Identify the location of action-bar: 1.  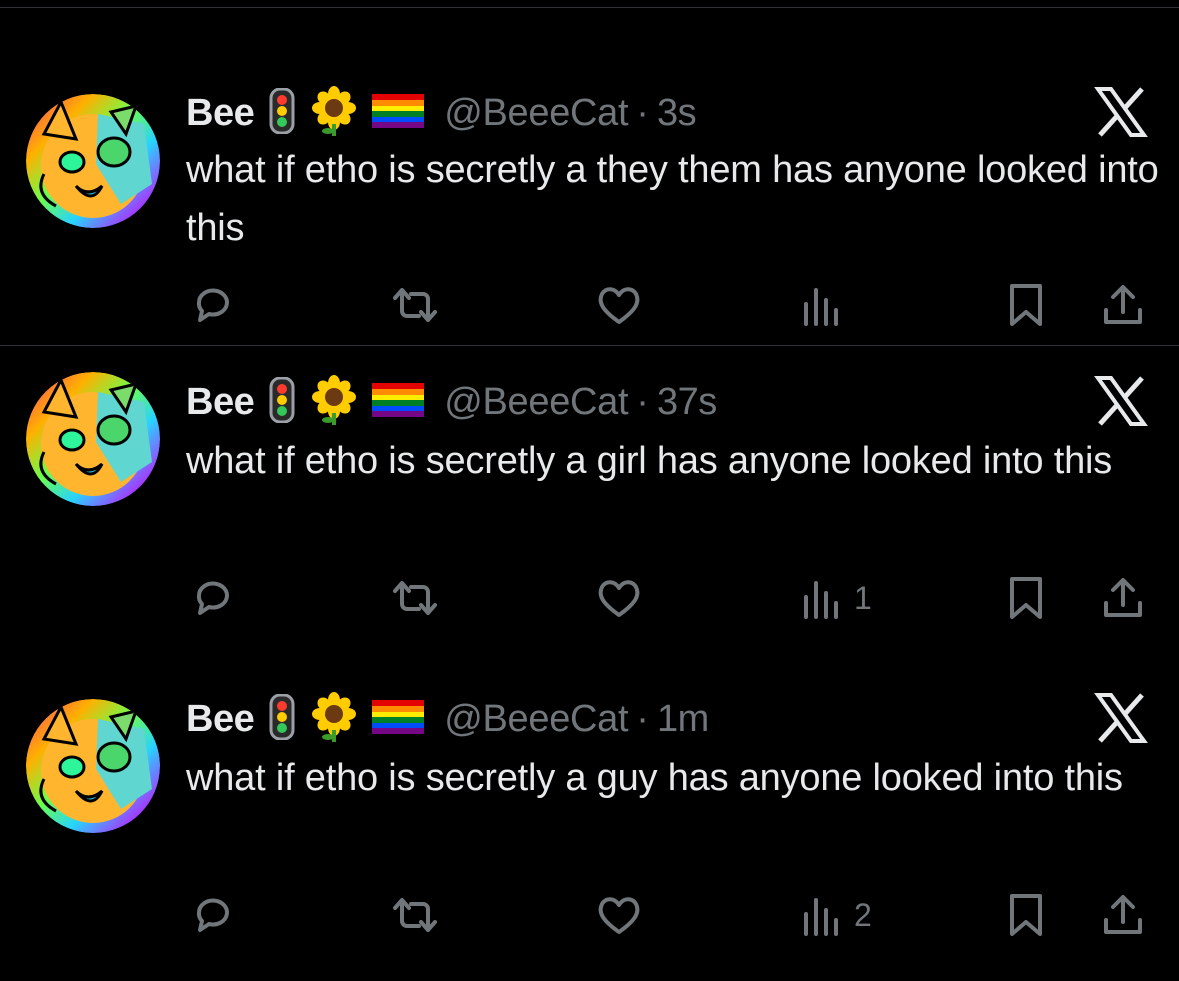
(589, 598).